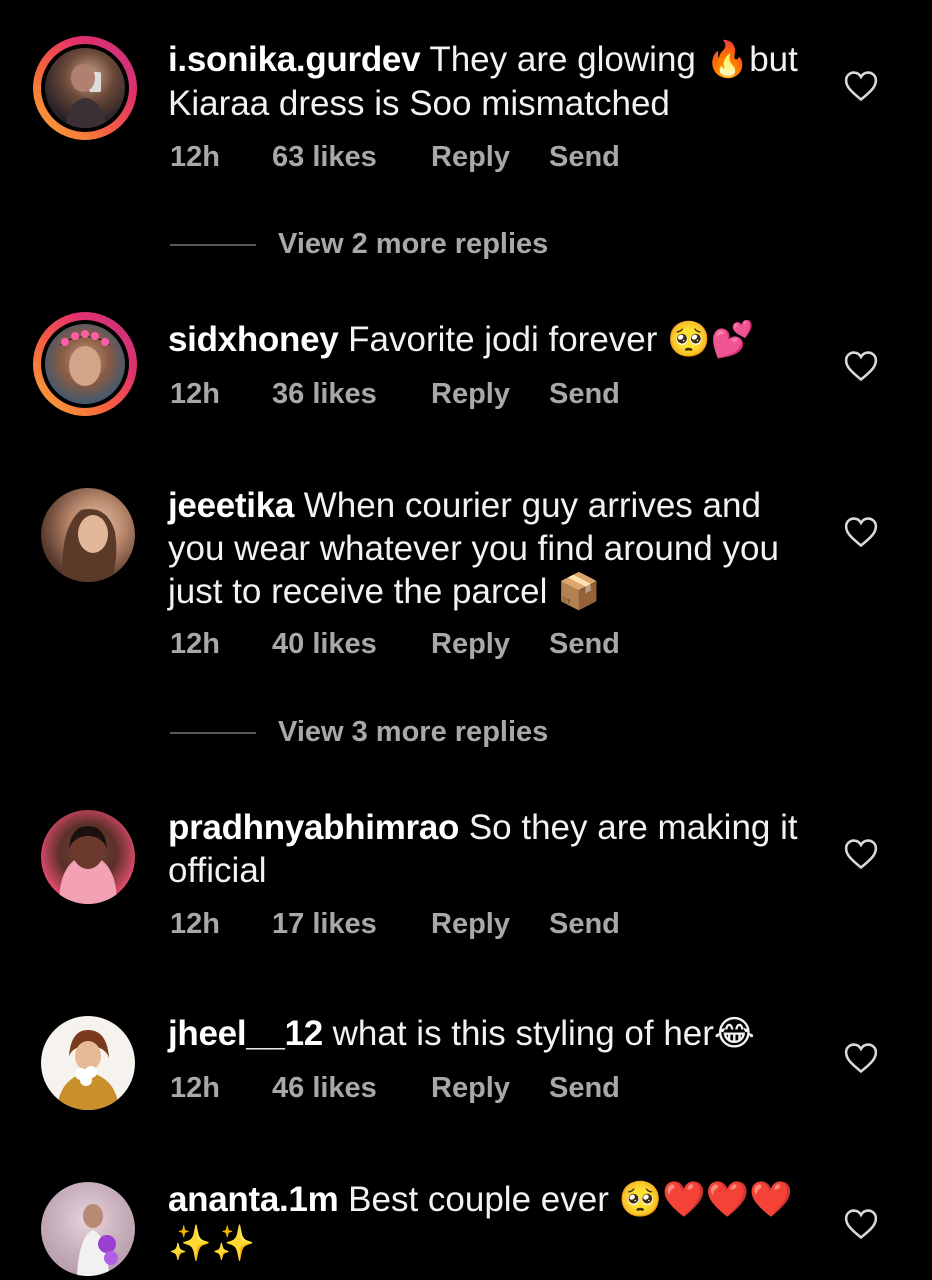 The width and height of the screenshot is (932, 1280). I want to click on comment-body: what is this styling of her, so click(518, 1033).